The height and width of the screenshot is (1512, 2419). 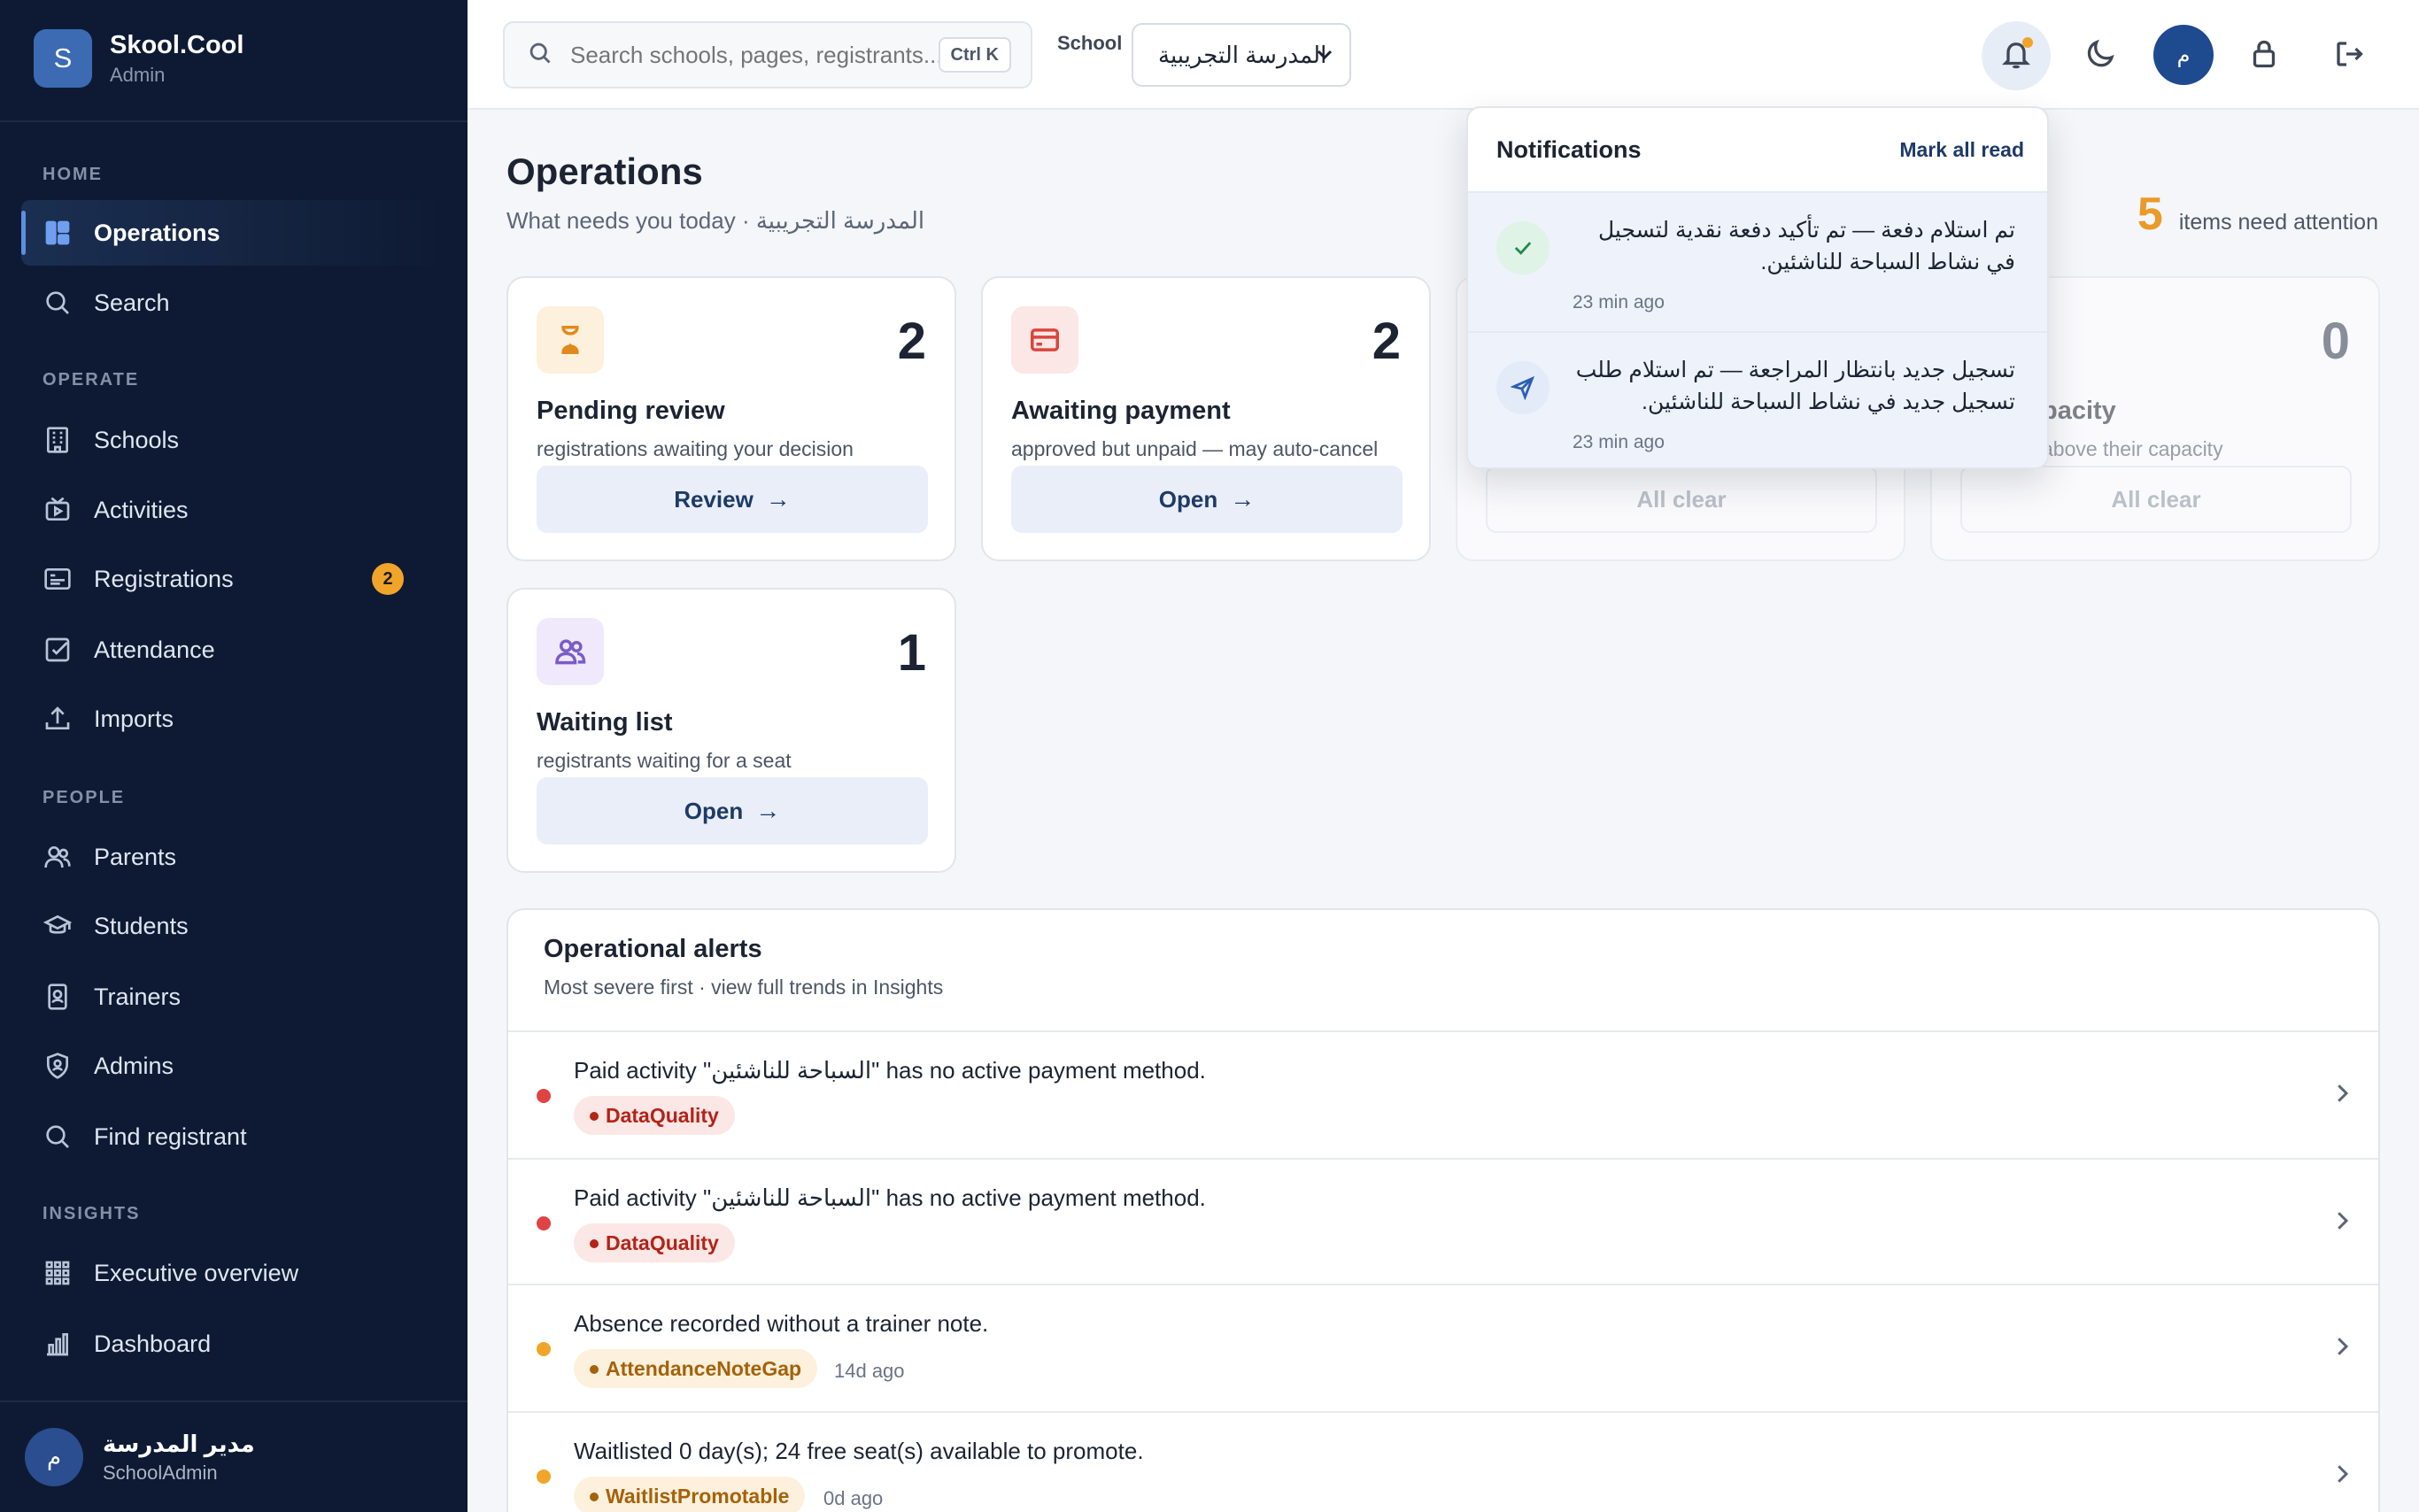 What do you see at coordinates (974, 55) in the screenshot?
I see `keyboard-shortcut: Ctrl K` at bounding box center [974, 55].